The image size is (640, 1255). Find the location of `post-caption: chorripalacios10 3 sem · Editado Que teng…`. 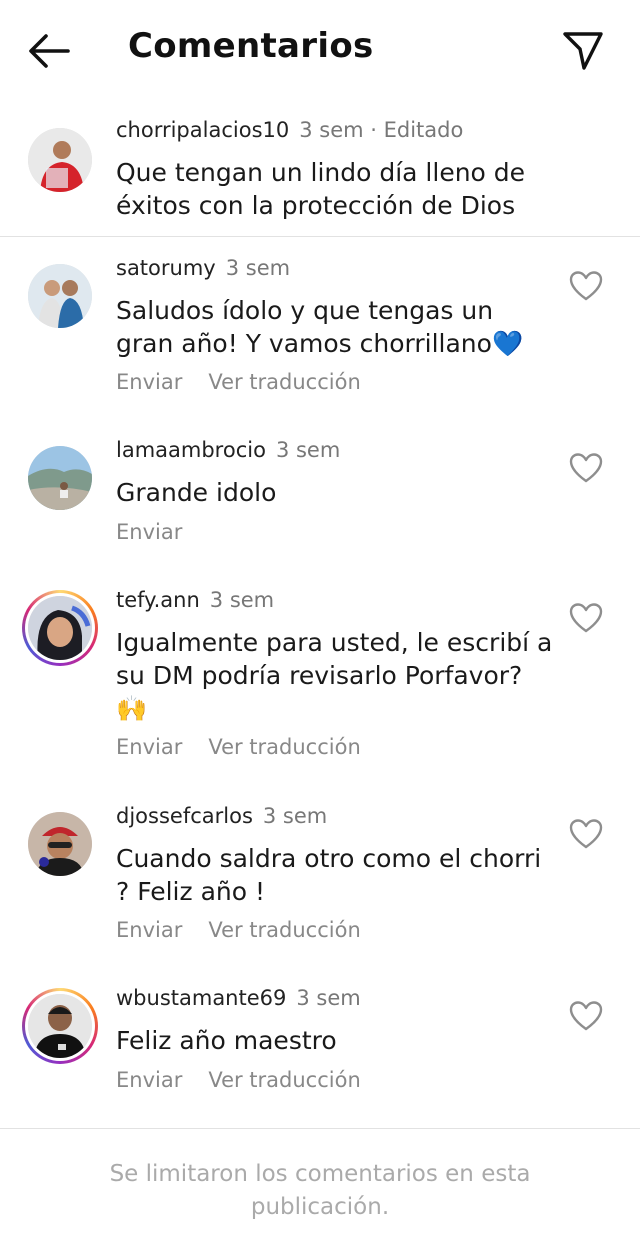

post-caption: chorripalacios10 3 sem · Editado Que teng… is located at coordinates (320, 172).